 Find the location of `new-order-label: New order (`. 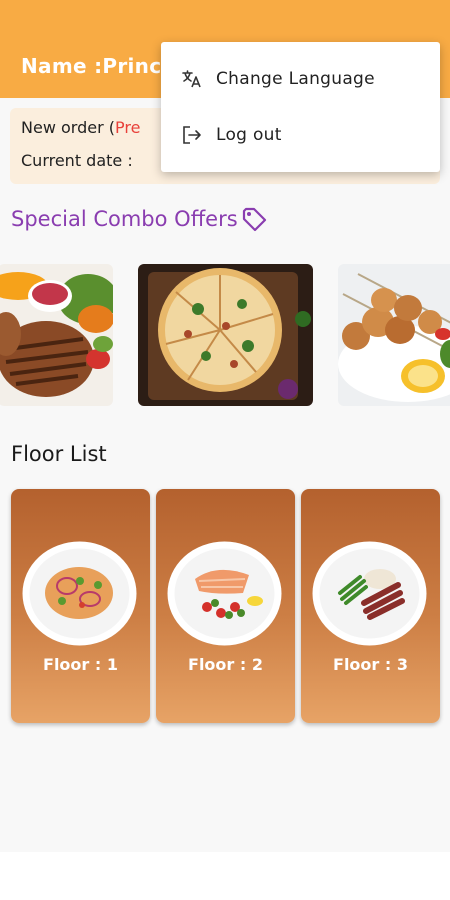

new-order-label: New order ( is located at coordinates (68, 127).